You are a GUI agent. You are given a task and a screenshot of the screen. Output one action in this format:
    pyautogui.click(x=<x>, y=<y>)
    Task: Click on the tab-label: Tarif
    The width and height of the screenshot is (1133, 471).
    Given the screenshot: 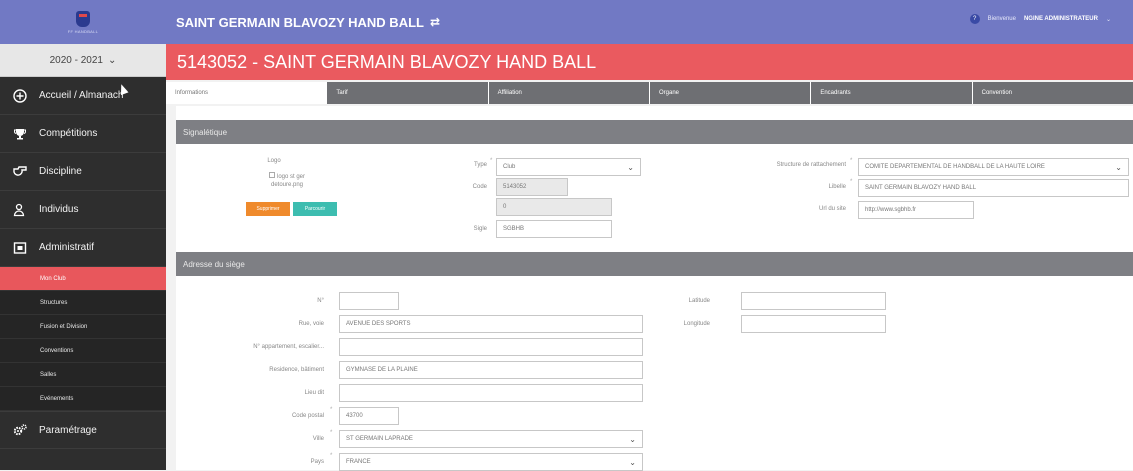 What is the action you would take?
    pyautogui.click(x=342, y=93)
    